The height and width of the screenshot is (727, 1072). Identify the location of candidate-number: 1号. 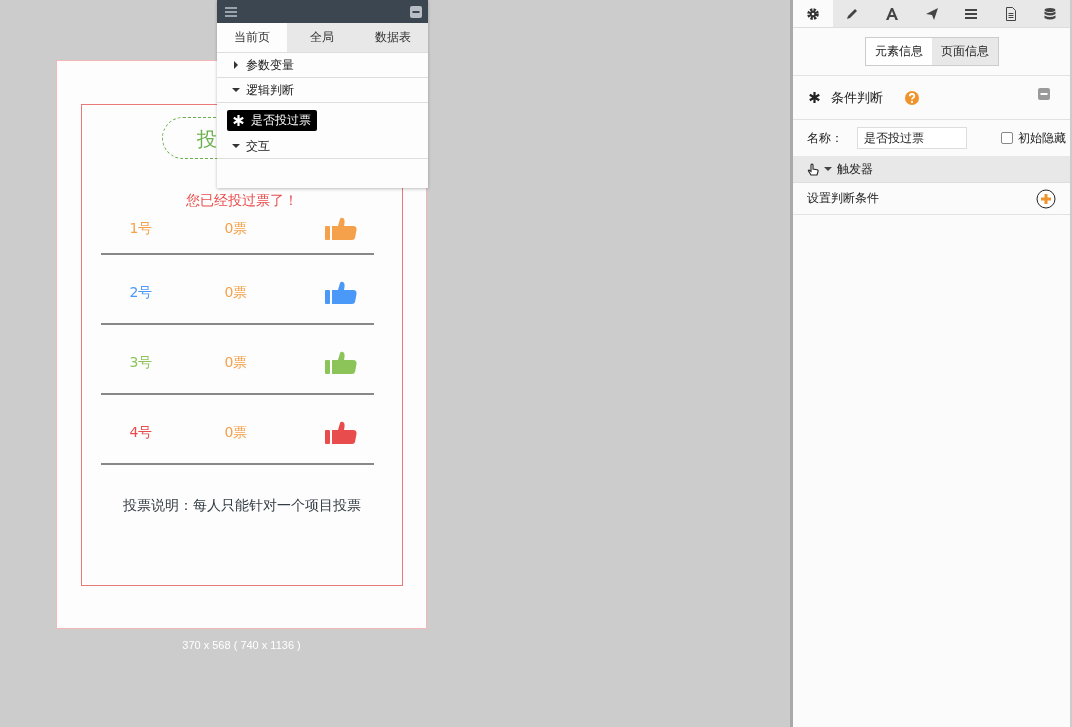
(141, 229).